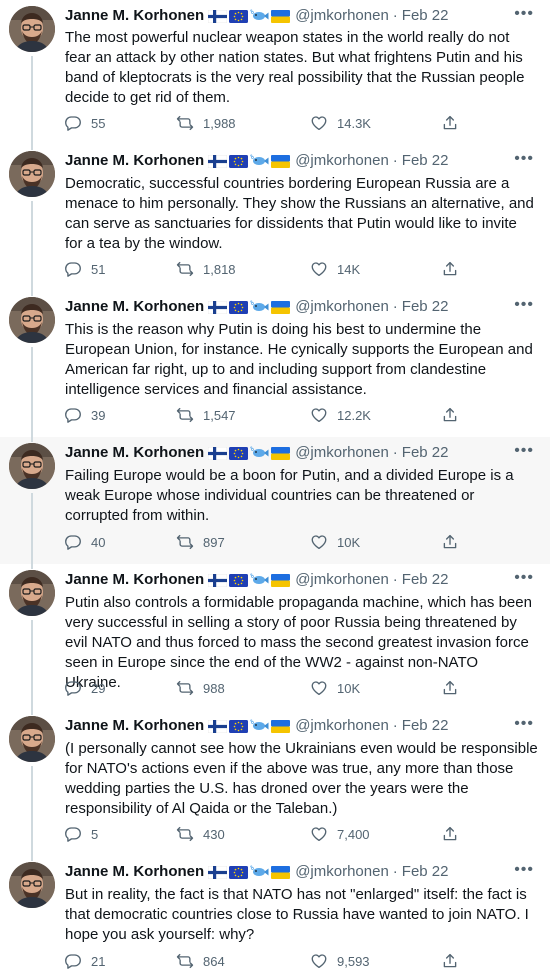 The width and height of the screenshot is (550, 978). Describe the element at coordinates (98, 961) in the screenshot. I see `reply-count: 21` at that location.